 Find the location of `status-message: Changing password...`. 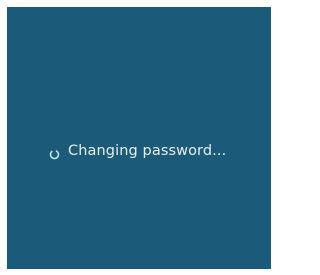

status-message: Changing password... is located at coordinates (147, 150).